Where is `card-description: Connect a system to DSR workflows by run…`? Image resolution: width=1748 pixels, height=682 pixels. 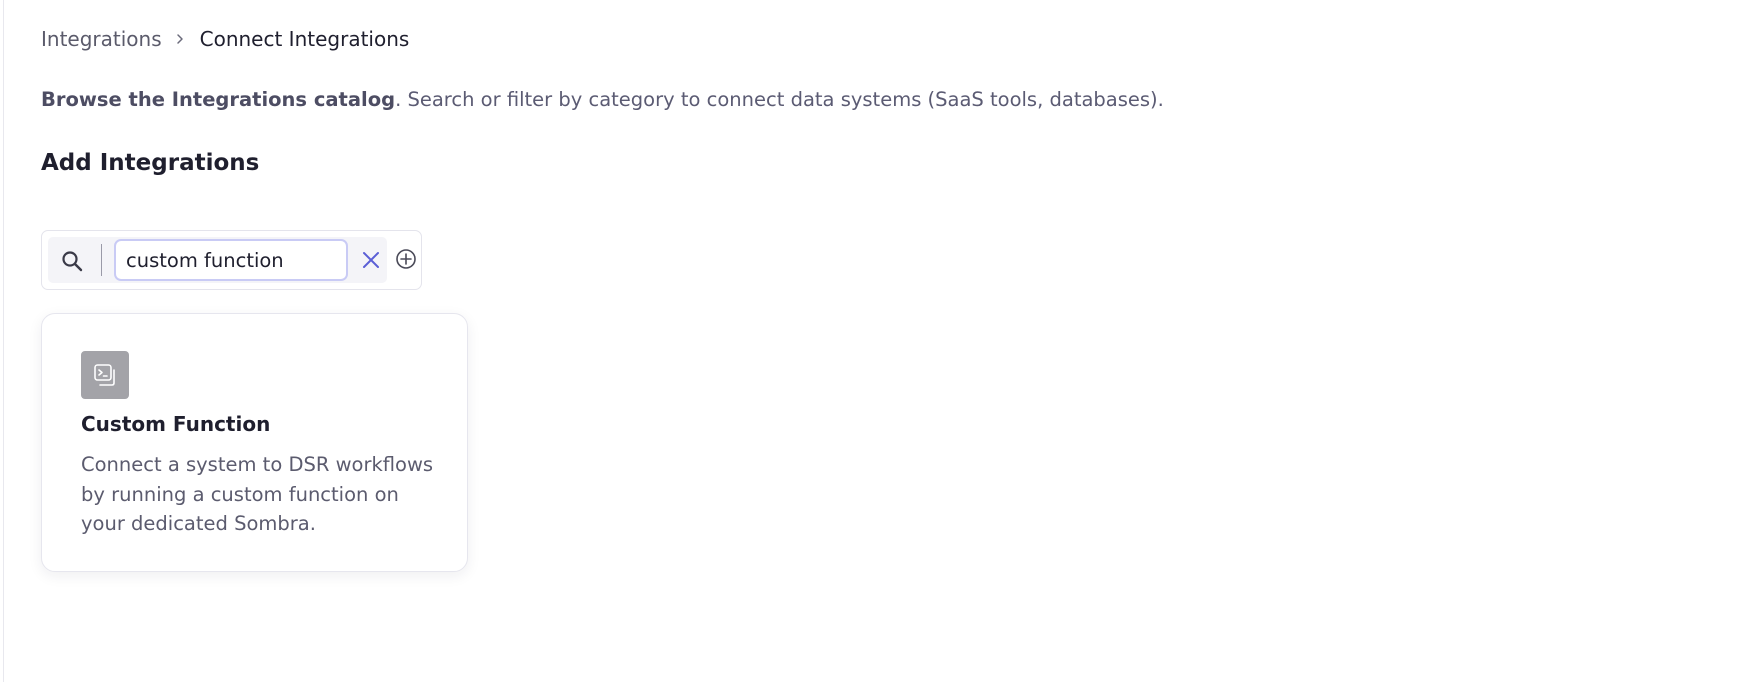
card-description: Connect a system to DSR workflows by run… is located at coordinates (257, 494).